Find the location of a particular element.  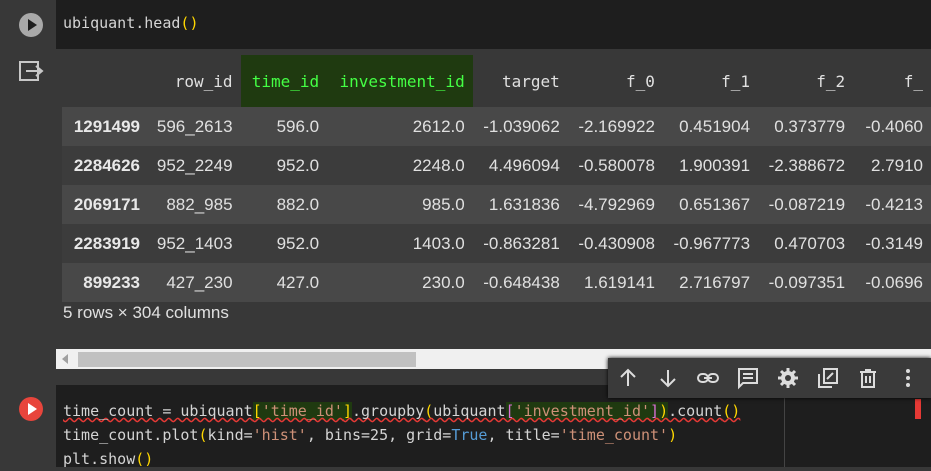

mirror-cell-icon is located at coordinates (828, 378).